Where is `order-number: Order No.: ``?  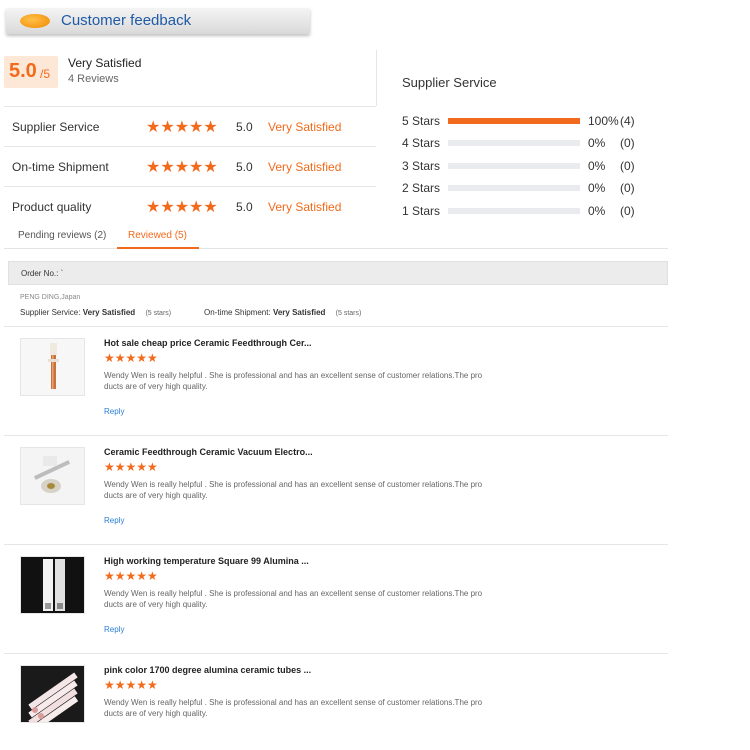 order-number: Order No.: ` is located at coordinates (42, 273).